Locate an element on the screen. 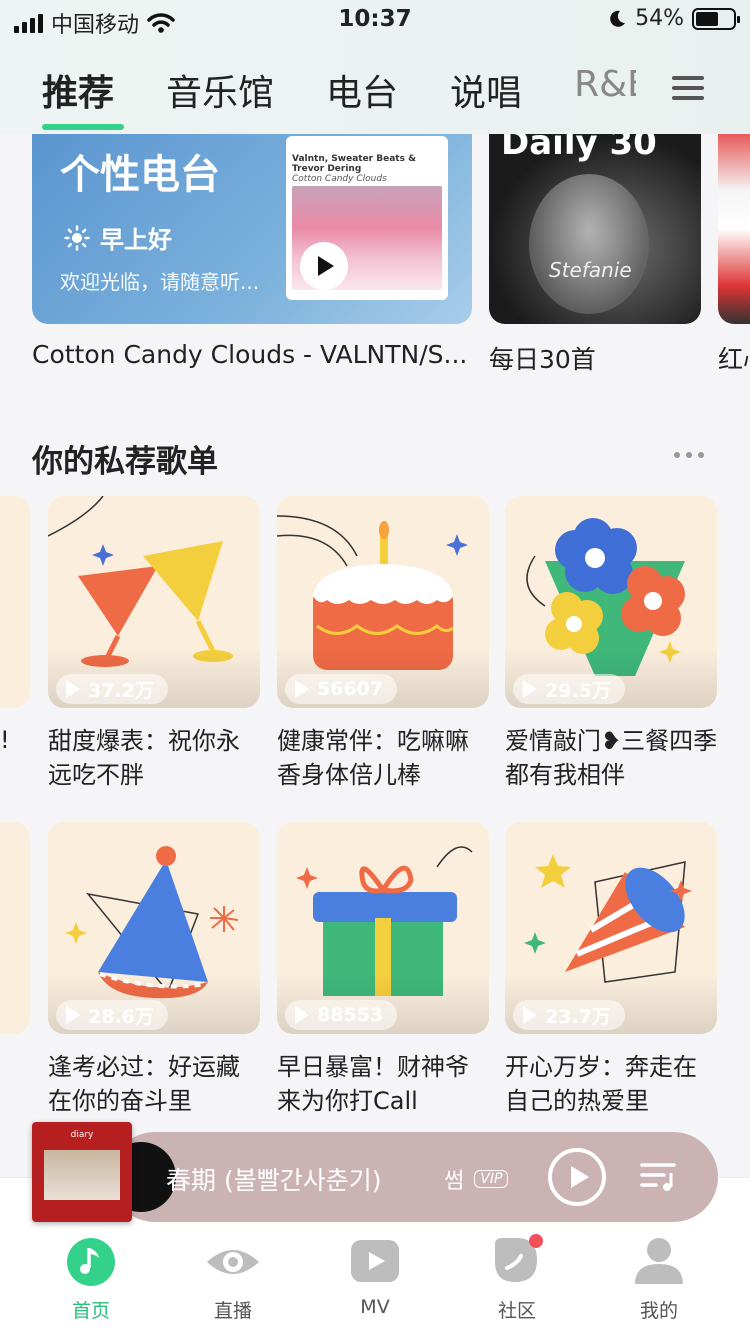 This screenshot has width=750, height=1334. album-name: Cotton Candy Clouds is located at coordinates (339, 179).